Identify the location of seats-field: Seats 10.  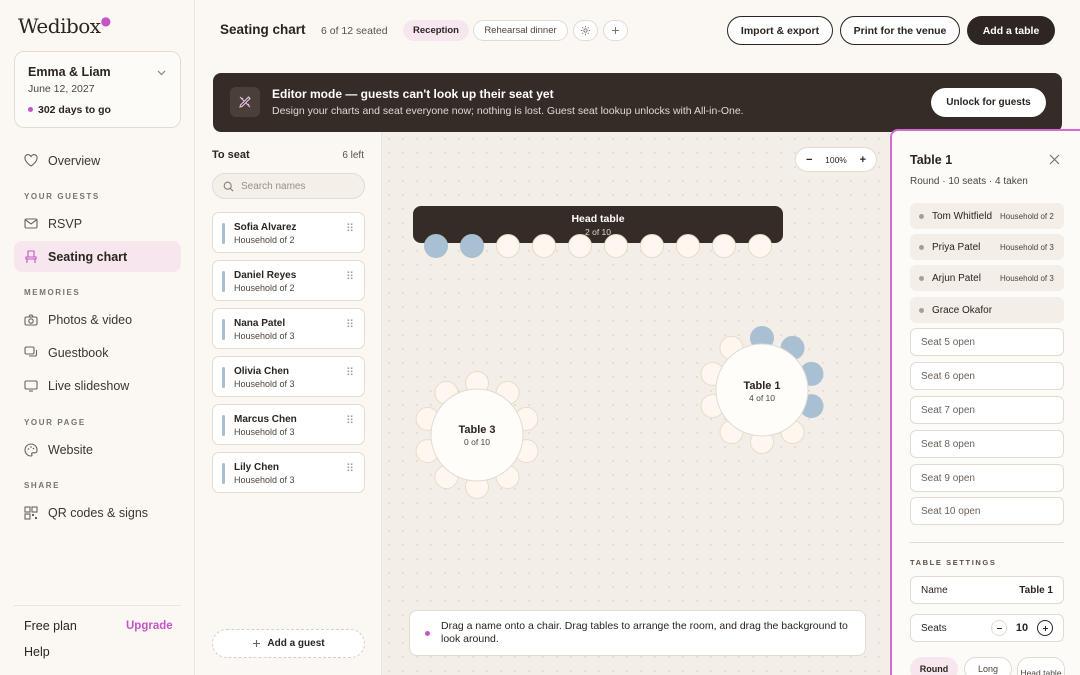
(987, 628).